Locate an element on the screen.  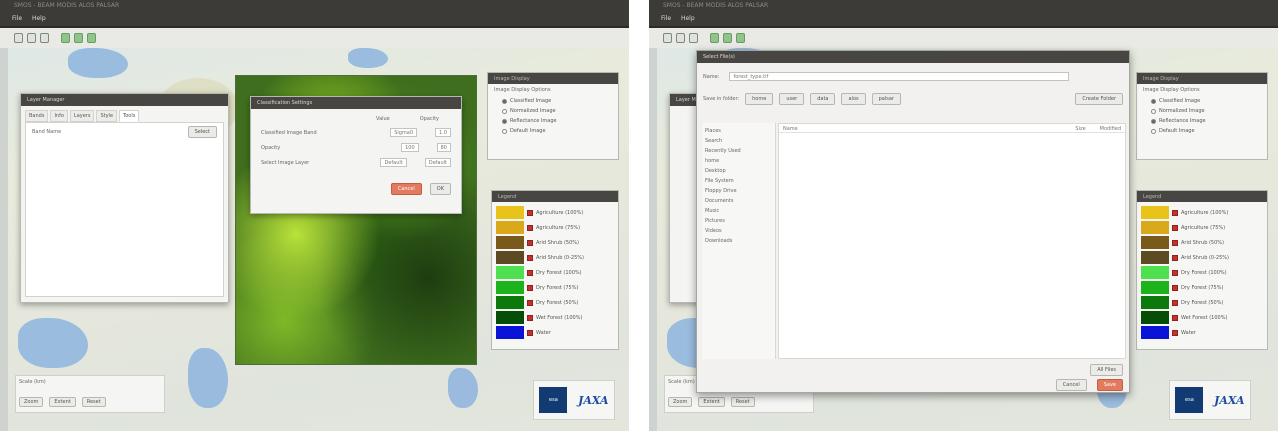
place-item: Documents is located at coordinates (738, 201).